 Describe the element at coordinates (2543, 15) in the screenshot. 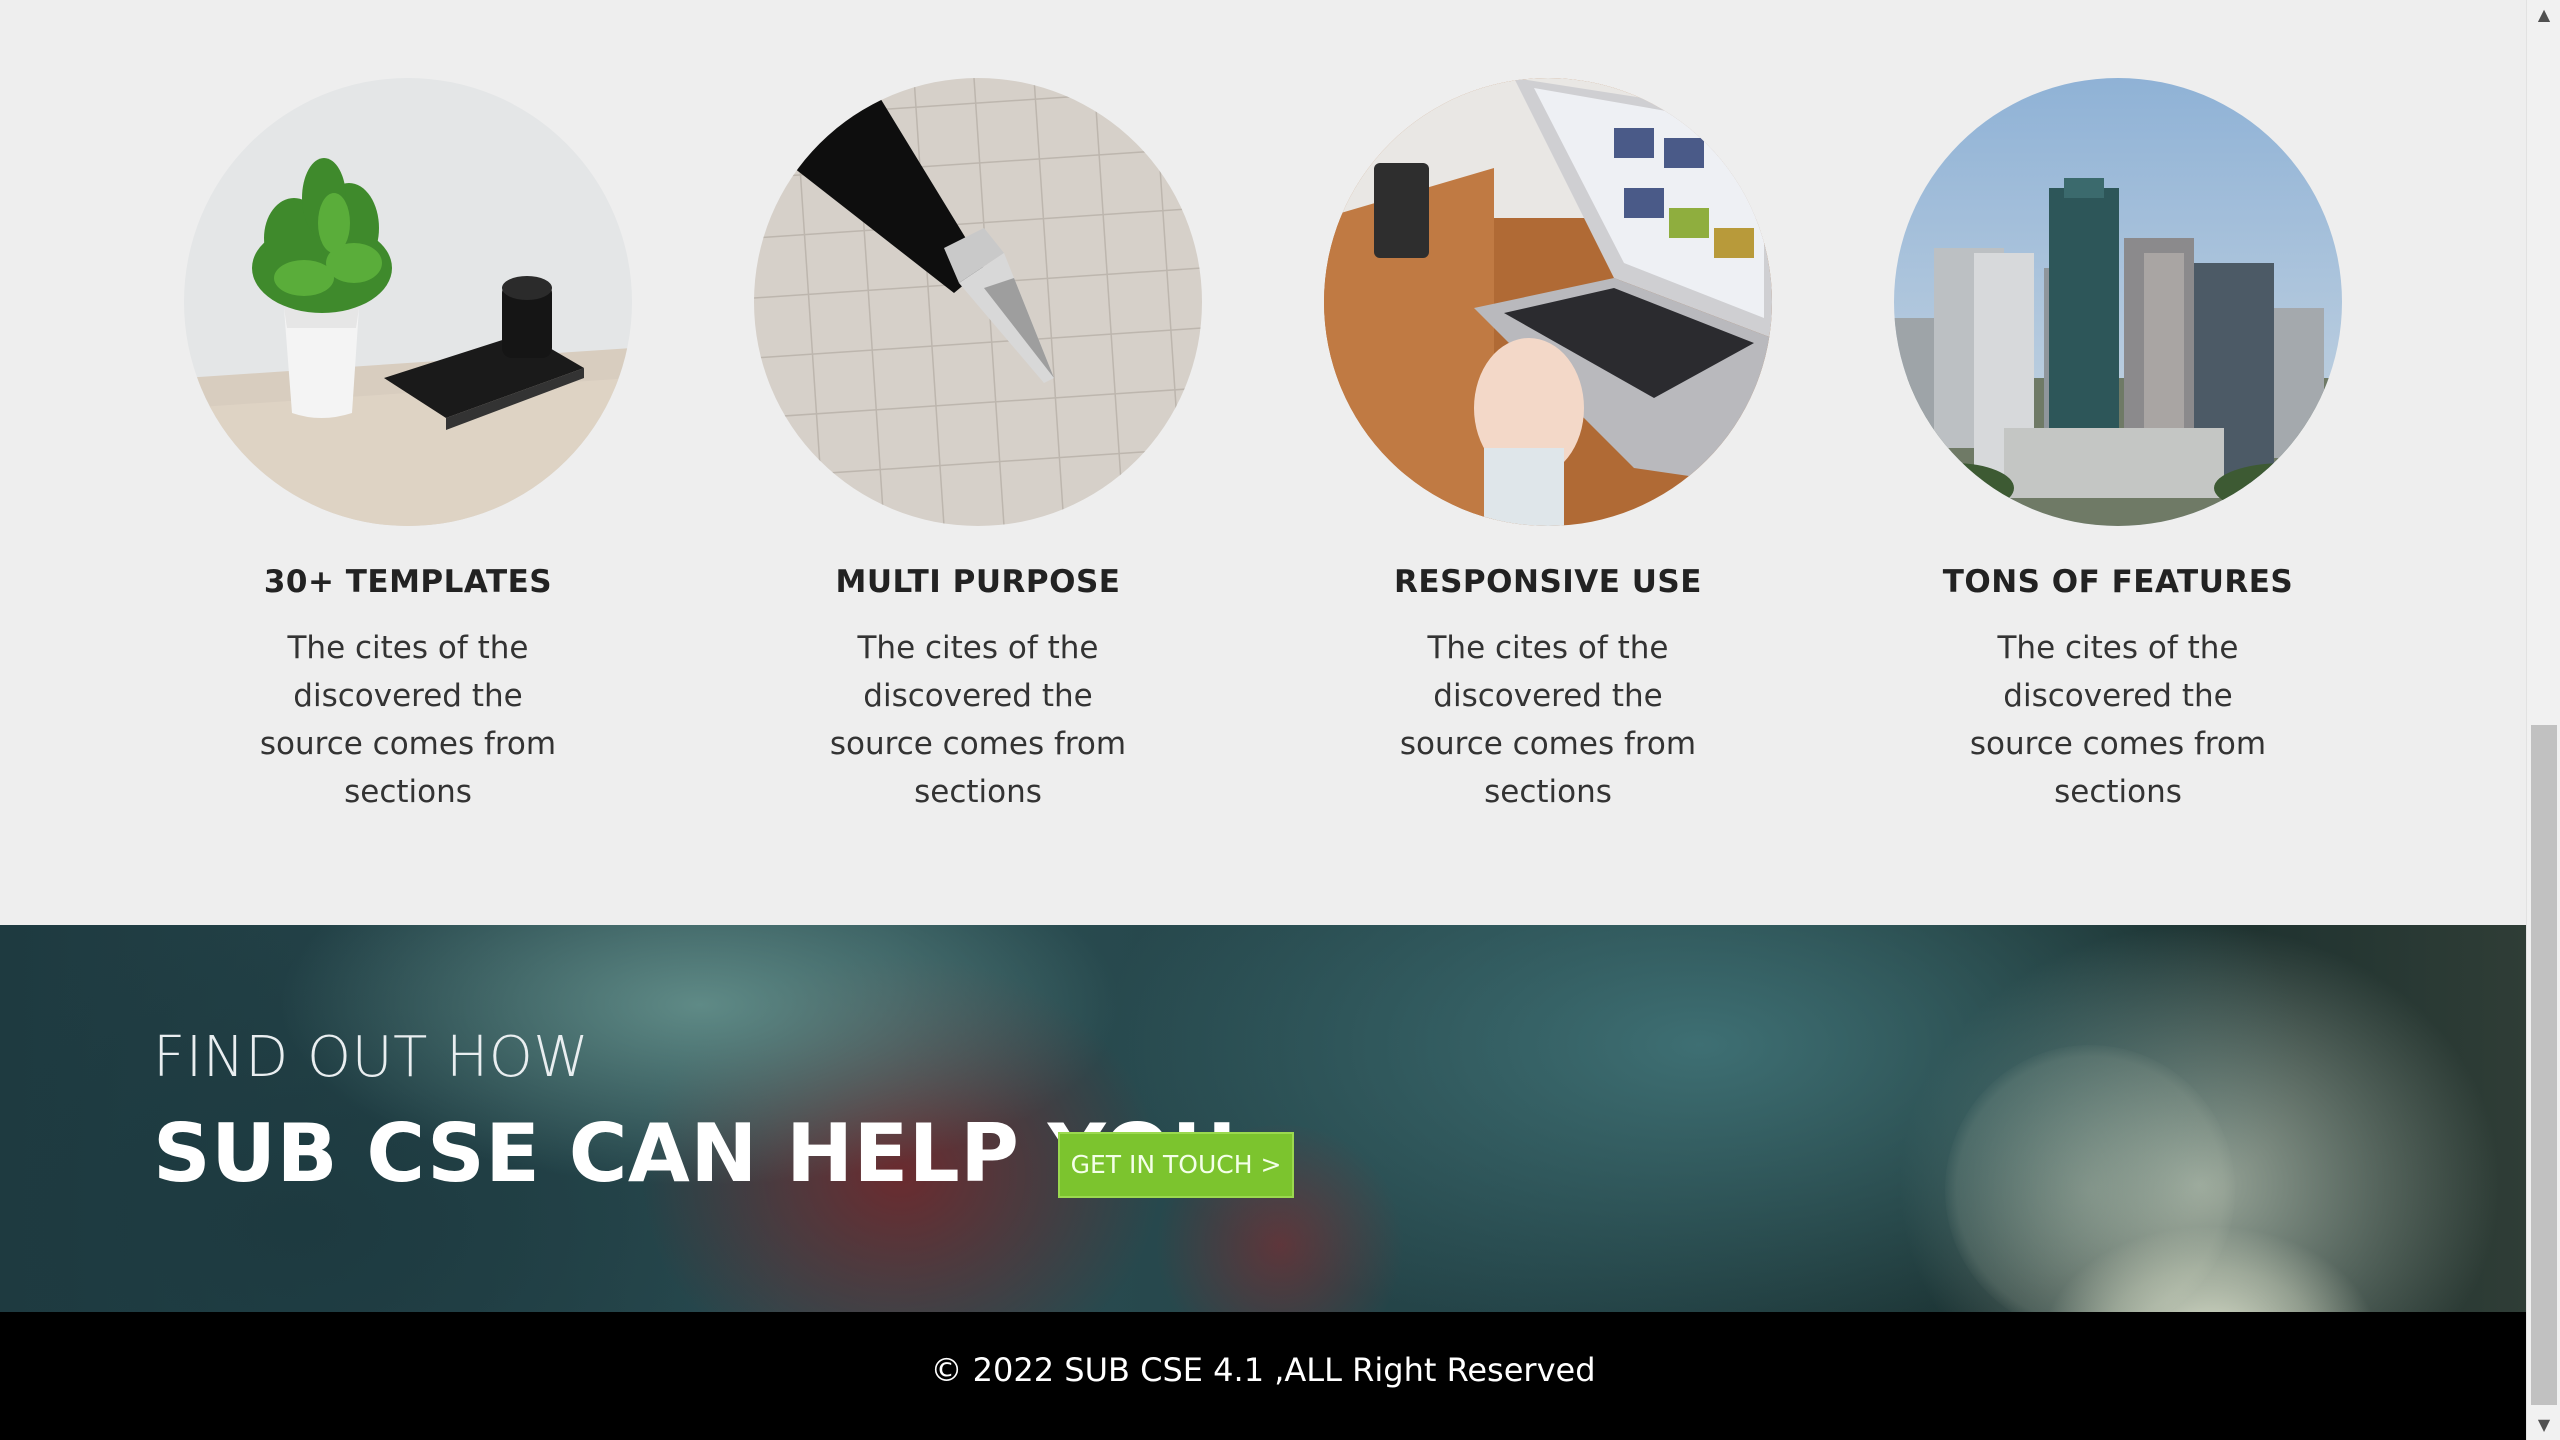

I see `scroll-up-arrow-icon: ▲` at that location.